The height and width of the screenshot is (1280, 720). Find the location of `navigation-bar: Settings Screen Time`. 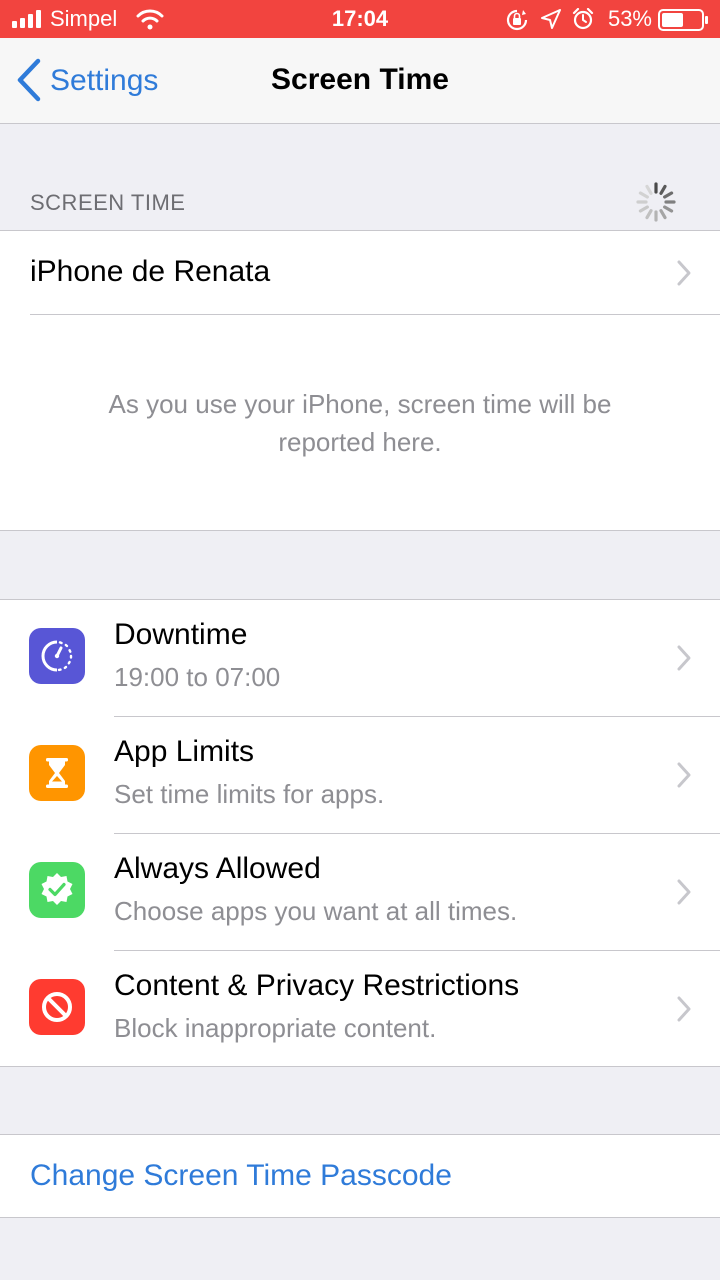

navigation-bar: Settings Screen Time is located at coordinates (360, 81).